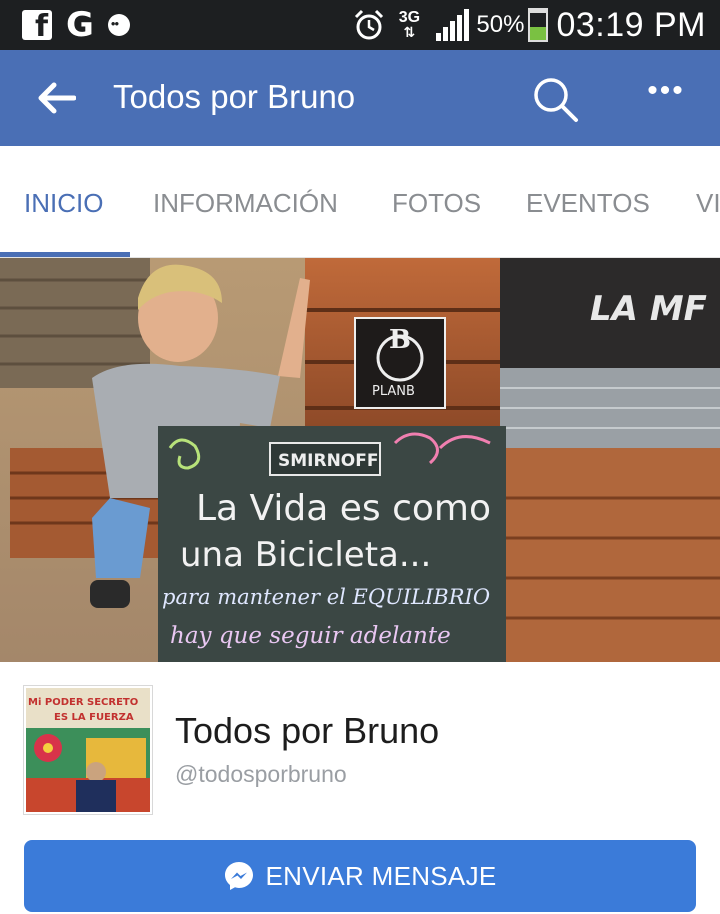 The image size is (720, 914). What do you see at coordinates (328, 461) in the screenshot?
I see `sign-brand: SMIRNOFF` at bounding box center [328, 461].